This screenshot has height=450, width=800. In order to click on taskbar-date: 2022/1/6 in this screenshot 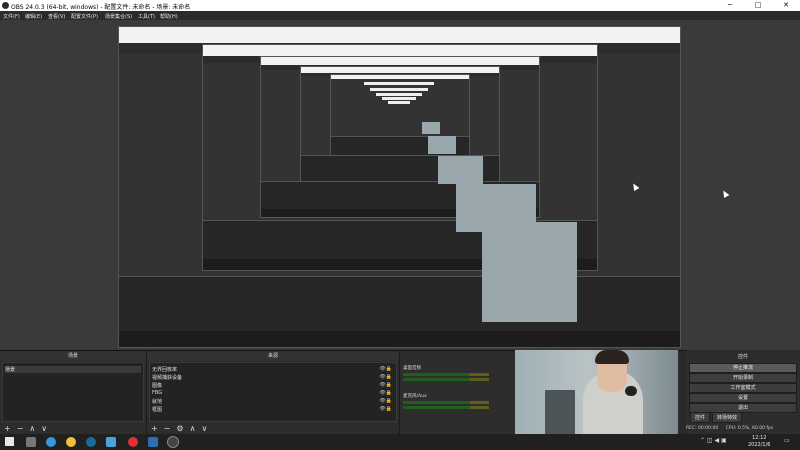, I will do `click(759, 445)`.